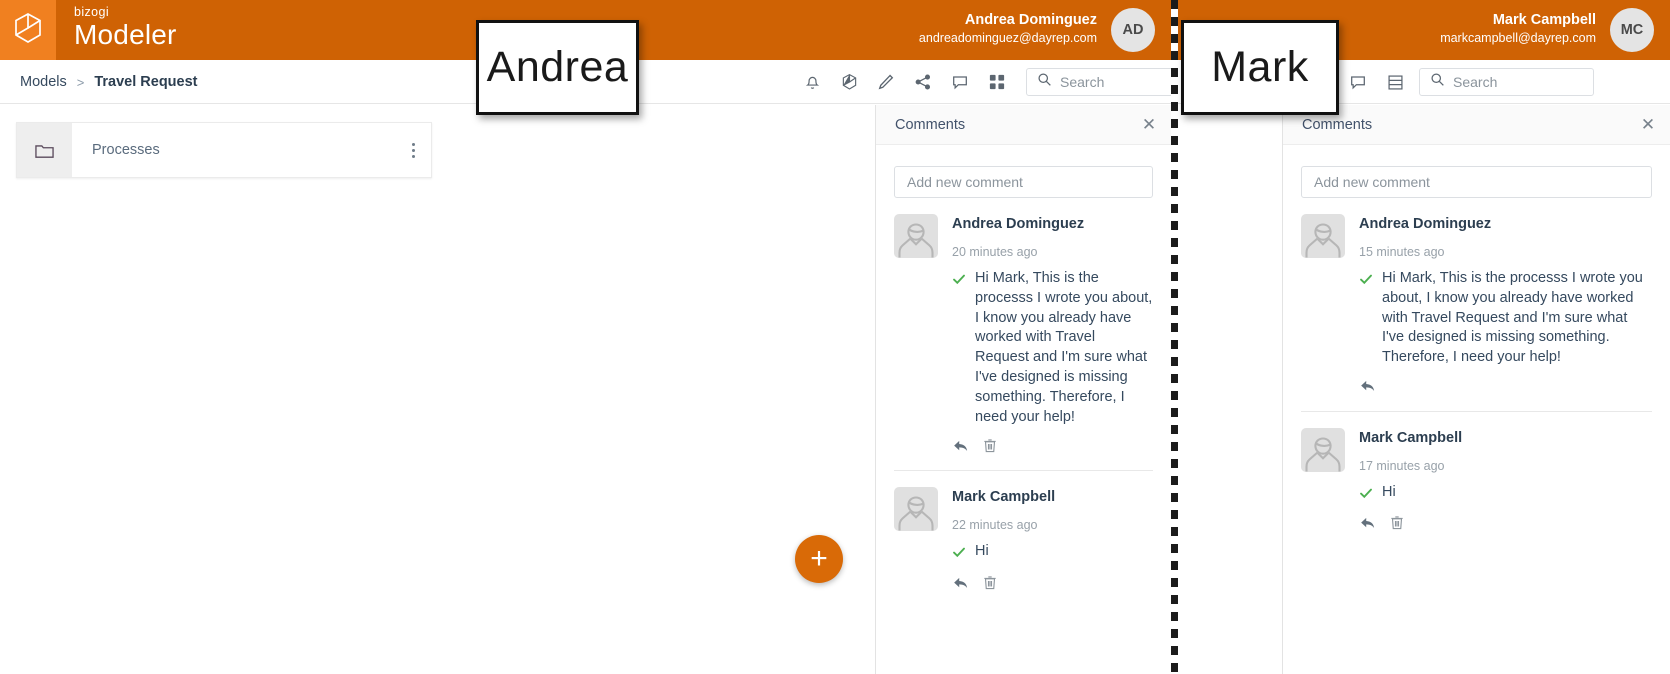 The width and height of the screenshot is (1670, 674). I want to click on breadcrumb: Models > Travel Request, so click(109, 82).